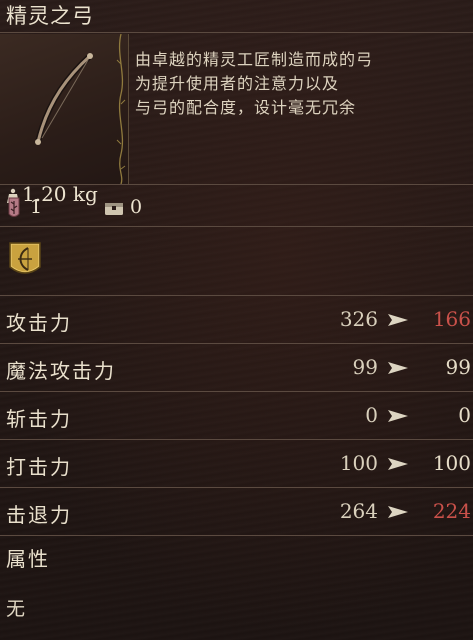 The image size is (473, 640). What do you see at coordinates (246, 107) in the screenshot?
I see `description-line: 与弓的配合度，设计毫无冗余` at bounding box center [246, 107].